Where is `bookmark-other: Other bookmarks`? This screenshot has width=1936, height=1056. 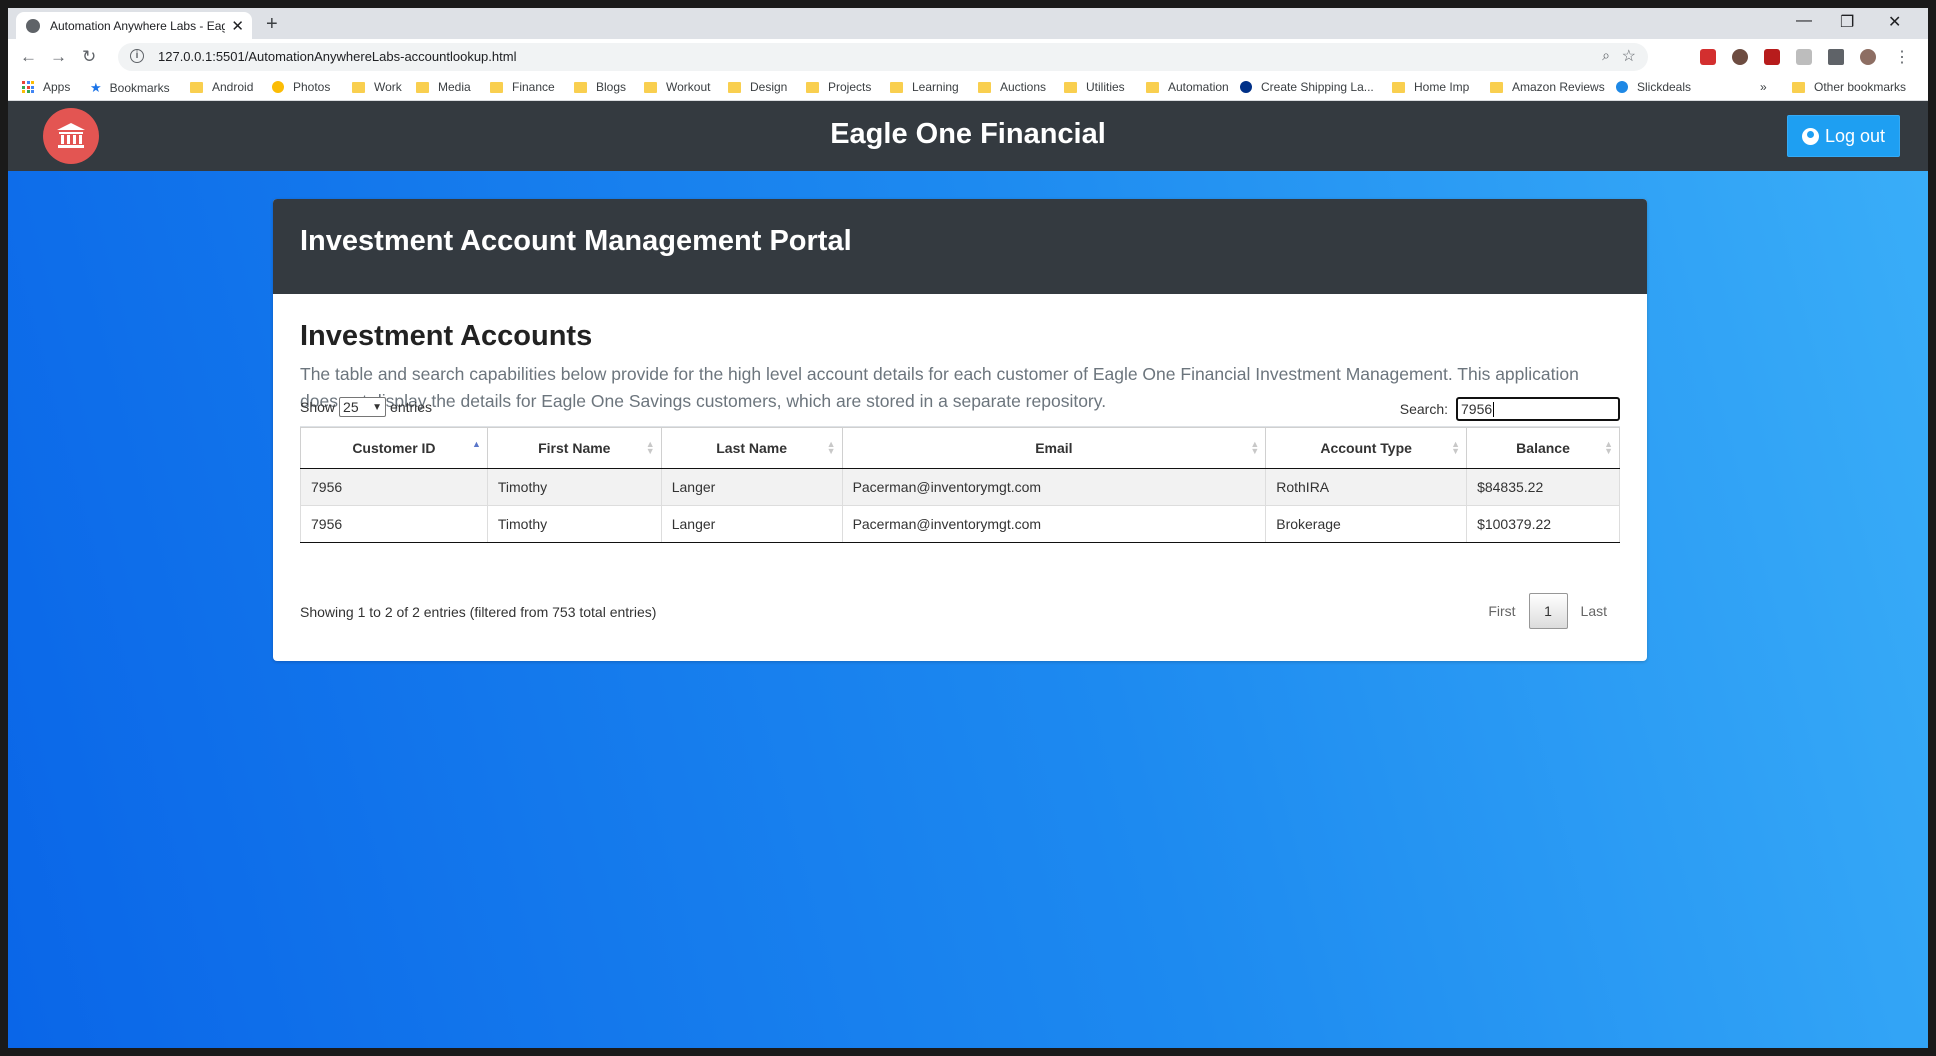
bookmark-other: Other bookmarks is located at coordinates (1849, 87).